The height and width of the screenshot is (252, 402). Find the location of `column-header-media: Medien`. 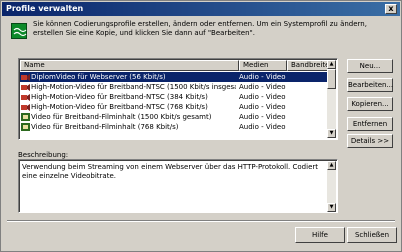

column-header-media: Medien is located at coordinates (263, 65).